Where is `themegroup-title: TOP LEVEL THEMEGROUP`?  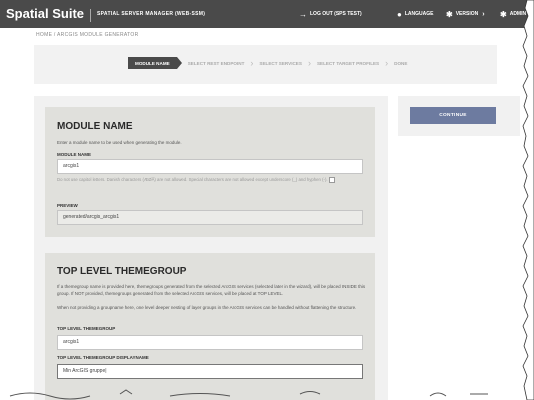 themegroup-title: TOP LEVEL THEMEGROUP is located at coordinates (122, 271).